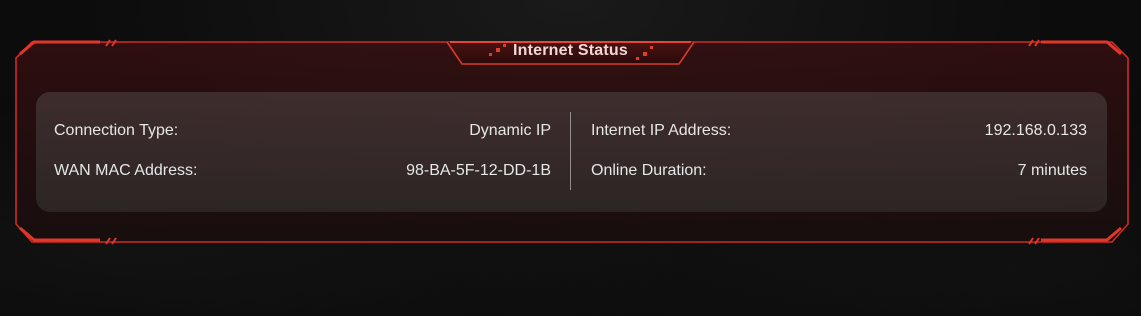  Describe the element at coordinates (126, 170) in the screenshot. I see `wan-mac-label: WAN MAC Address:` at that location.